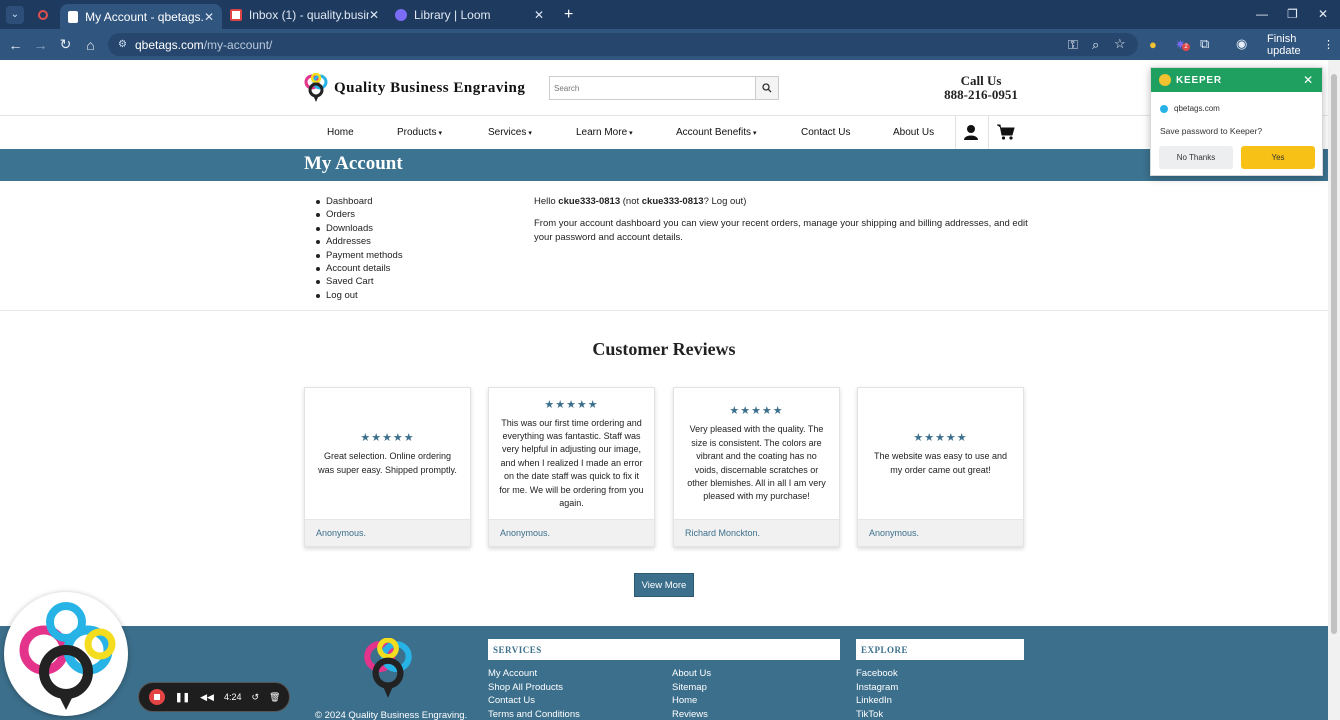  What do you see at coordinates (359, 255) in the screenshot?
I see `account-nav-payment-methods: Payment methods` at bounding box center [359, 255].